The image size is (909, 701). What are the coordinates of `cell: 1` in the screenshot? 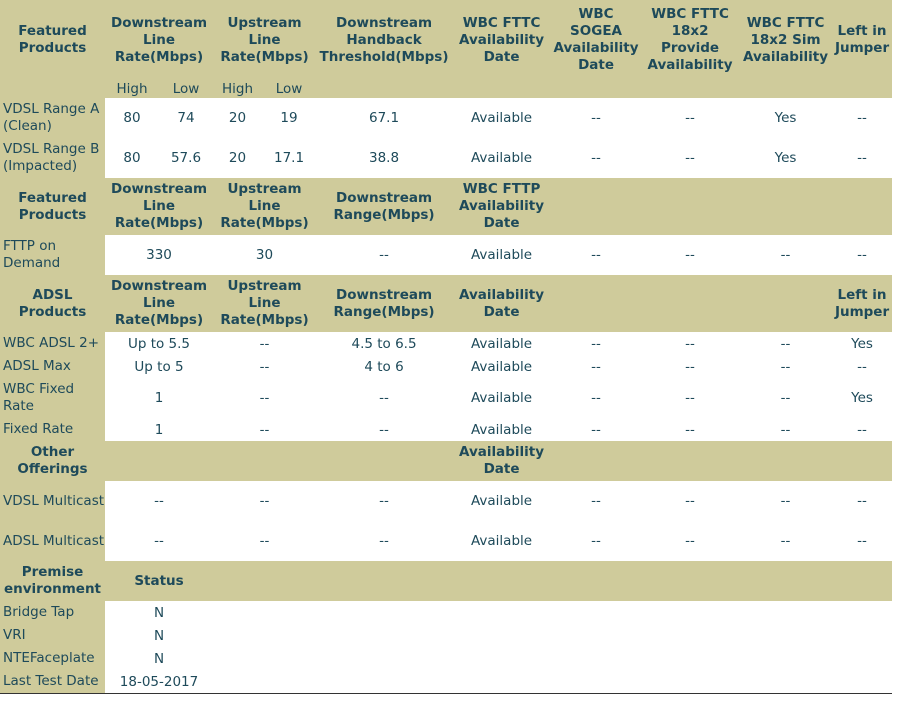 It's located at (159, 398).